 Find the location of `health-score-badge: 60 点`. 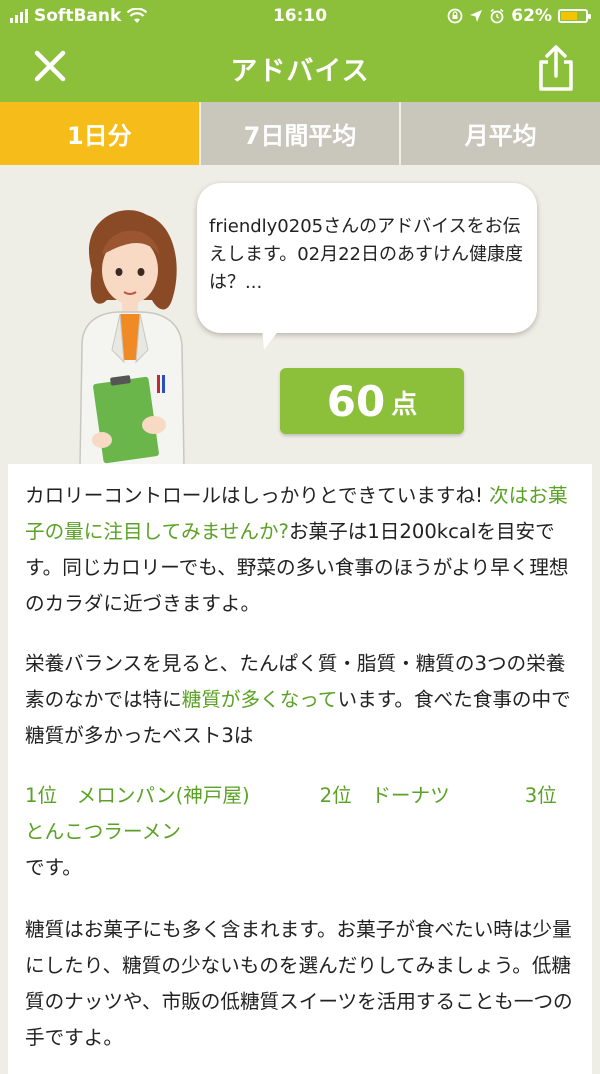

health-score-badge: 60 点 is located at coordinates (372, 401).